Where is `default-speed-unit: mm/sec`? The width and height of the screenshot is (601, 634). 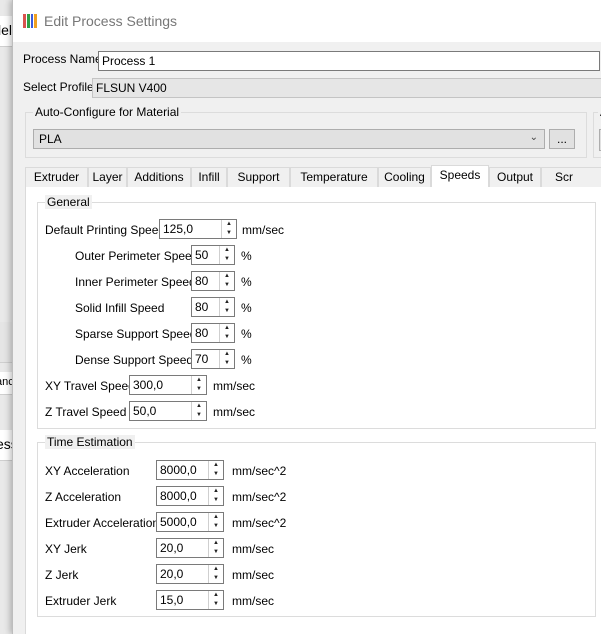
default-speed-unit: mm/sec is located at coordinates (263, 230).